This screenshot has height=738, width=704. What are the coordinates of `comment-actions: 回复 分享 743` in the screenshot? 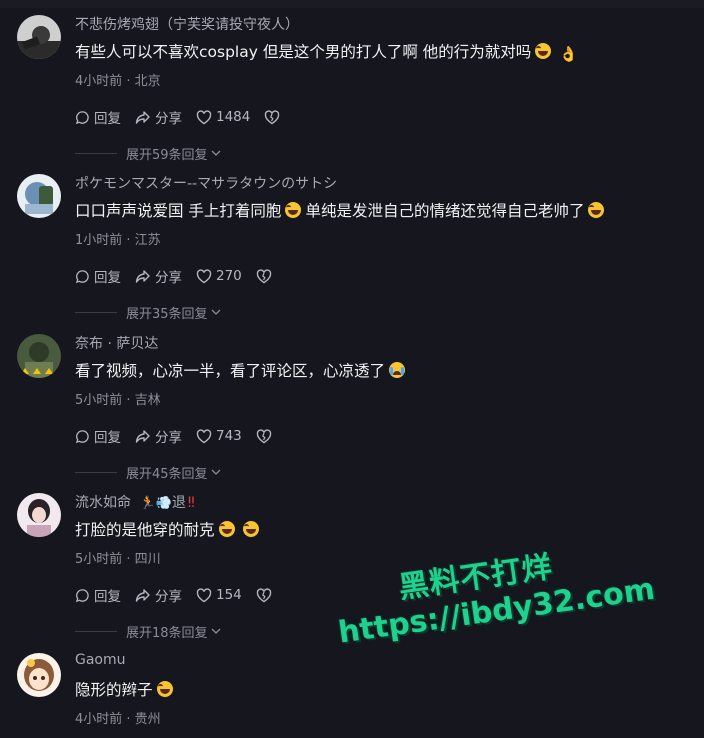 It's located at (182, 436).